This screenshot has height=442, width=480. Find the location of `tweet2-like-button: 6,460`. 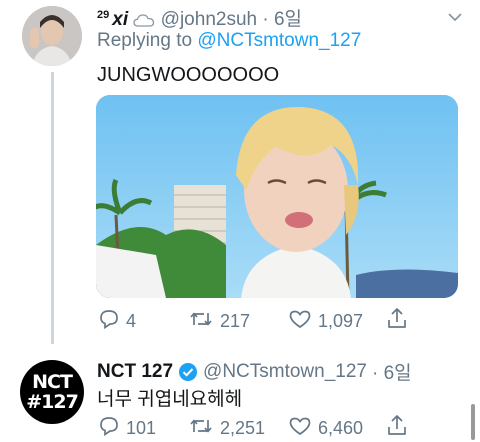

tweet2-like-button: 6,460 is located at coordinates (325, 428).